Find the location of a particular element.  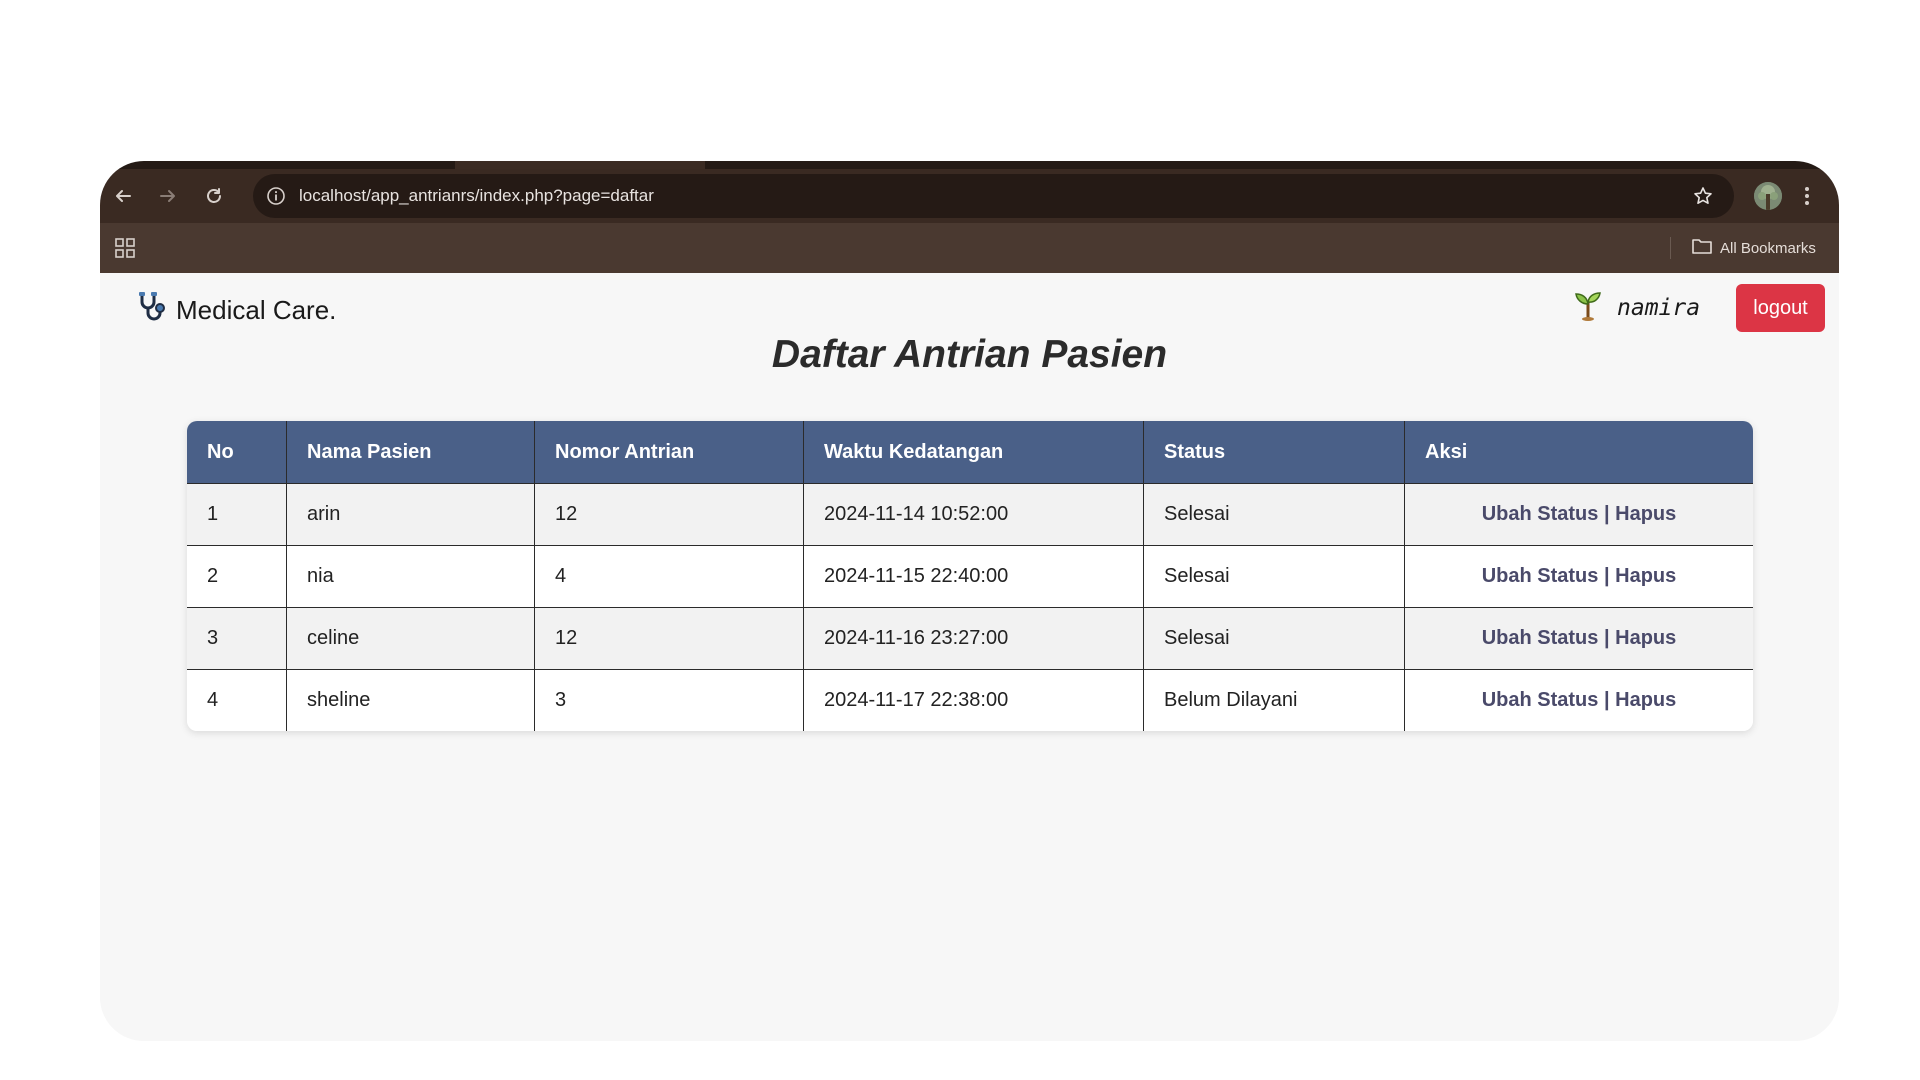

apps-grid-icon is located at coordinates (125, 248).